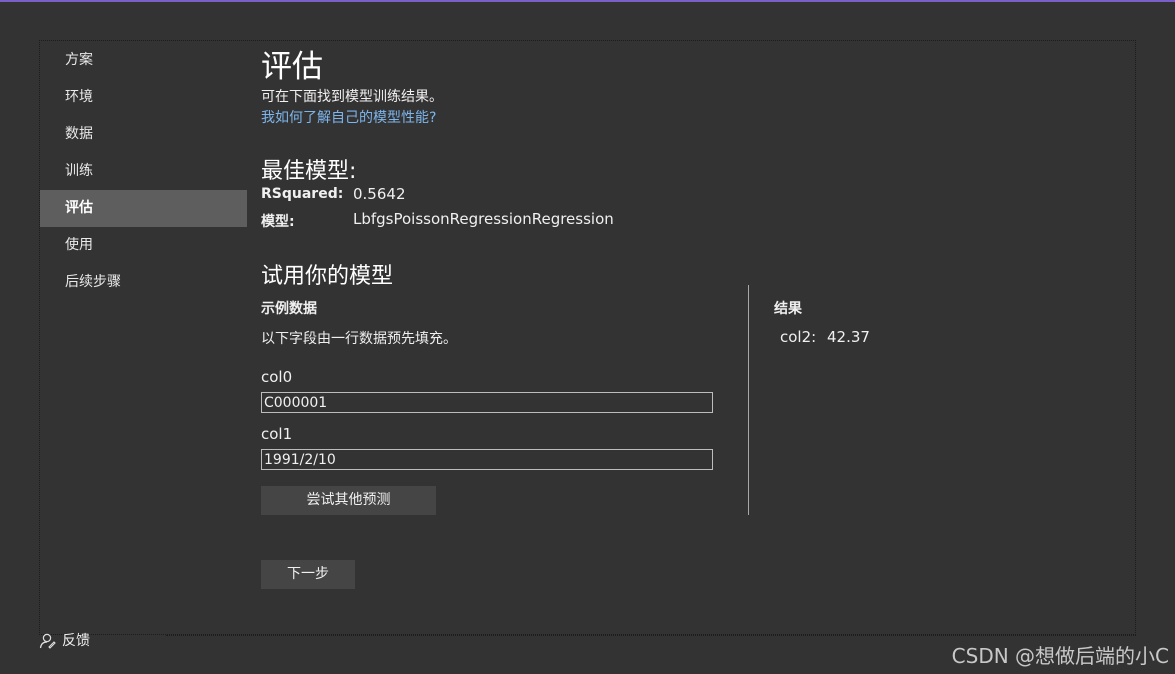 The height and width of the screenshot is (674, 1175). What do you see at coordinates (143, 60) in the screenshot?
I see `sidebar-item-scenario: 方案` at bounding box center [143, 60].